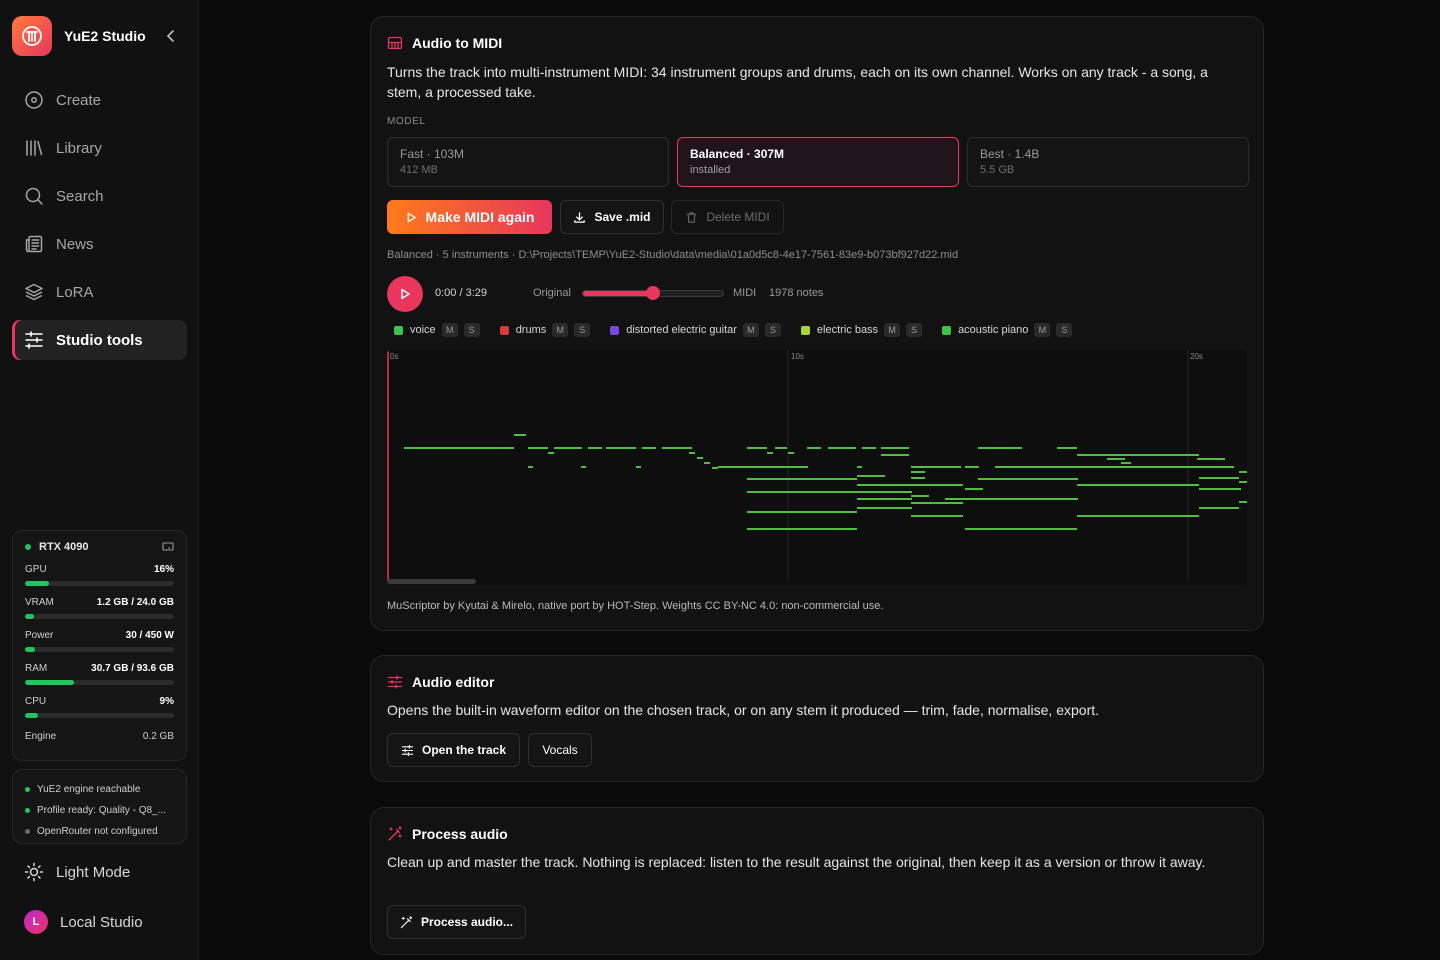  Describe the element at coordinates (615, 330) in the screenshot. I see `color-swatch` at that location.